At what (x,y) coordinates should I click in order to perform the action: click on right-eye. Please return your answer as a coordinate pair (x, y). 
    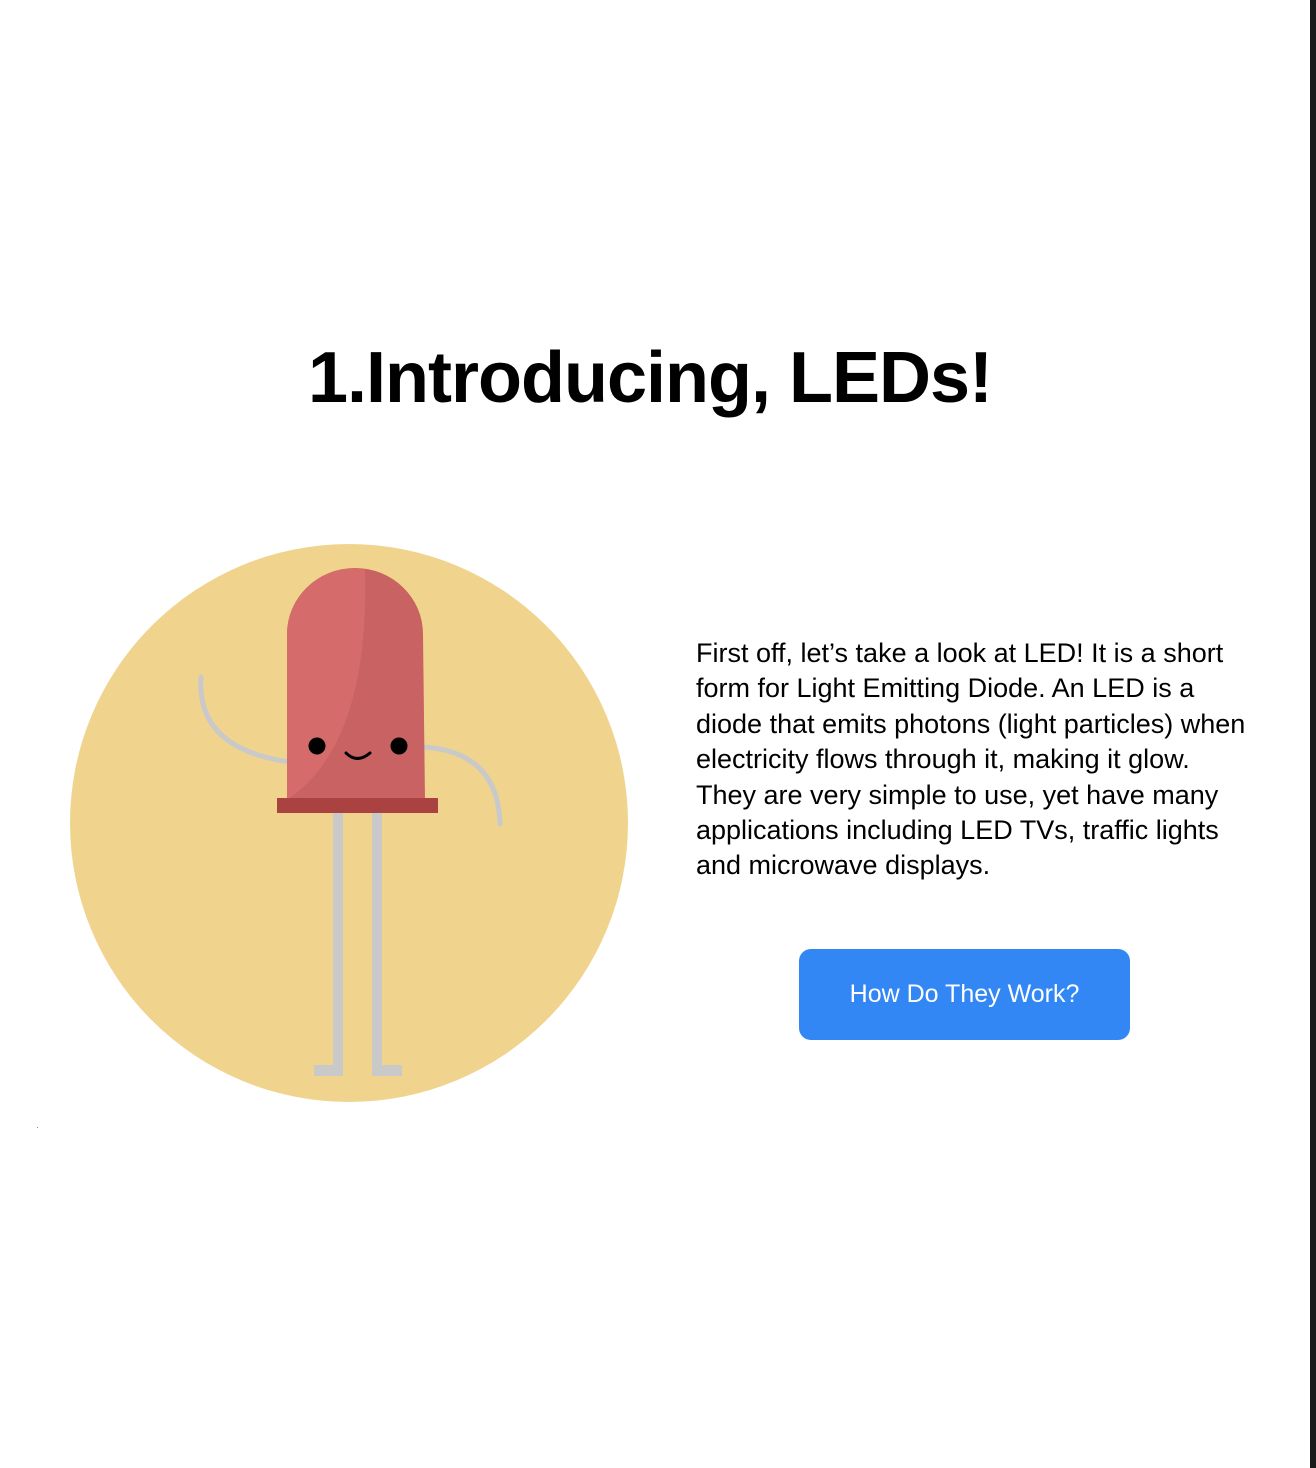
    Looking at the image, I should click on (399, 746).